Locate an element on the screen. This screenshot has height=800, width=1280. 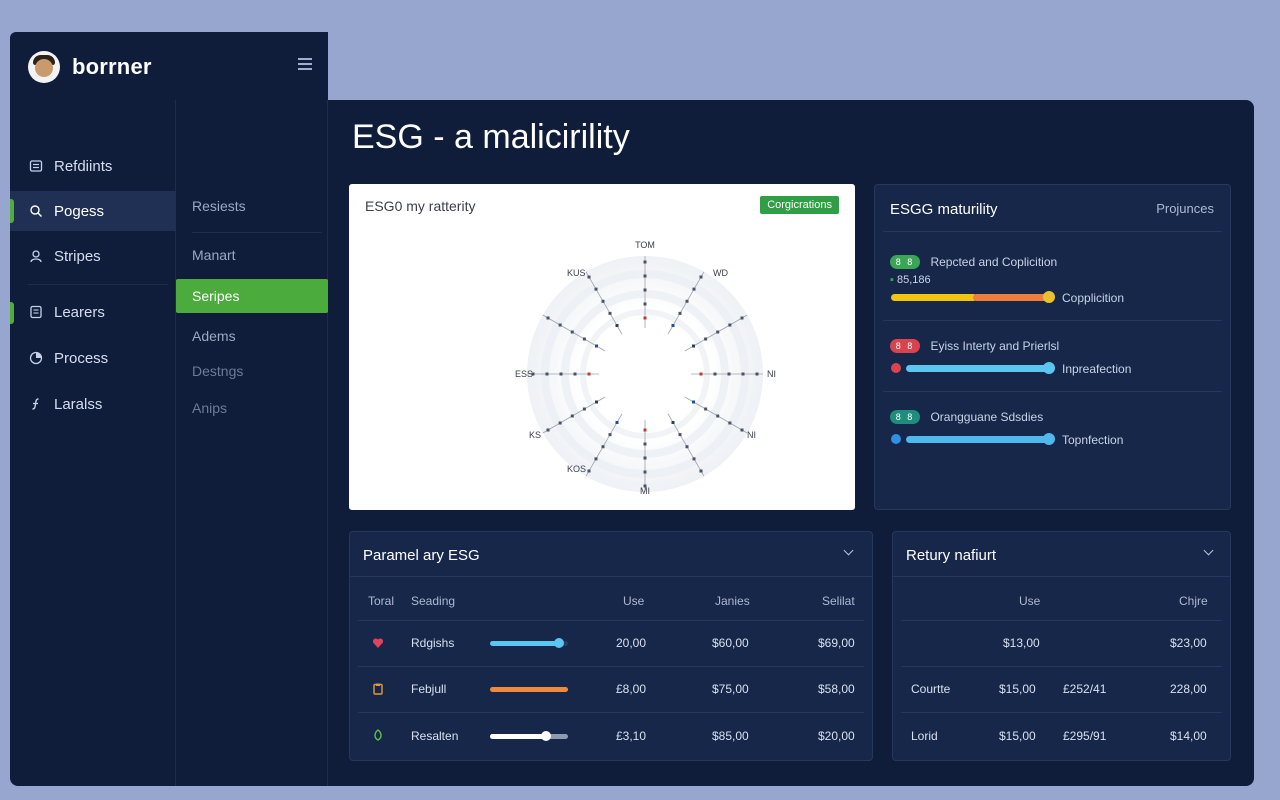
radial-label-top-right: WD is located at coordinates (720, 273).